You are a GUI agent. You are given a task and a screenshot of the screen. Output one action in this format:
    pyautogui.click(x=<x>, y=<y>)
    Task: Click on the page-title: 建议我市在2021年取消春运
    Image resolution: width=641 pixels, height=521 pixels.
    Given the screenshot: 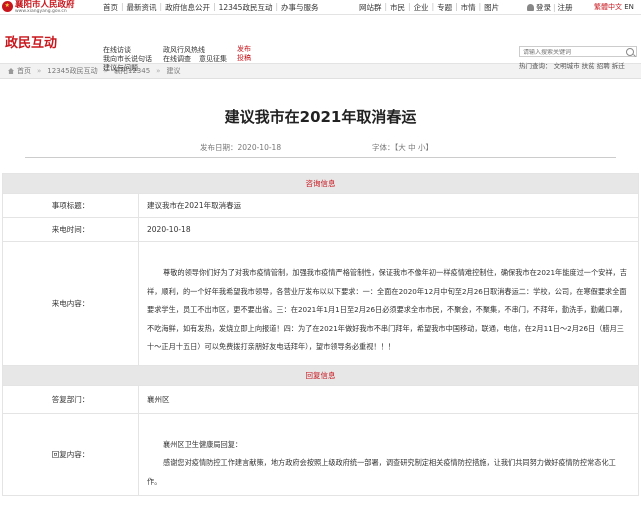 What is the action you would take?
    pyautogui.click(x=320, y=117)
    